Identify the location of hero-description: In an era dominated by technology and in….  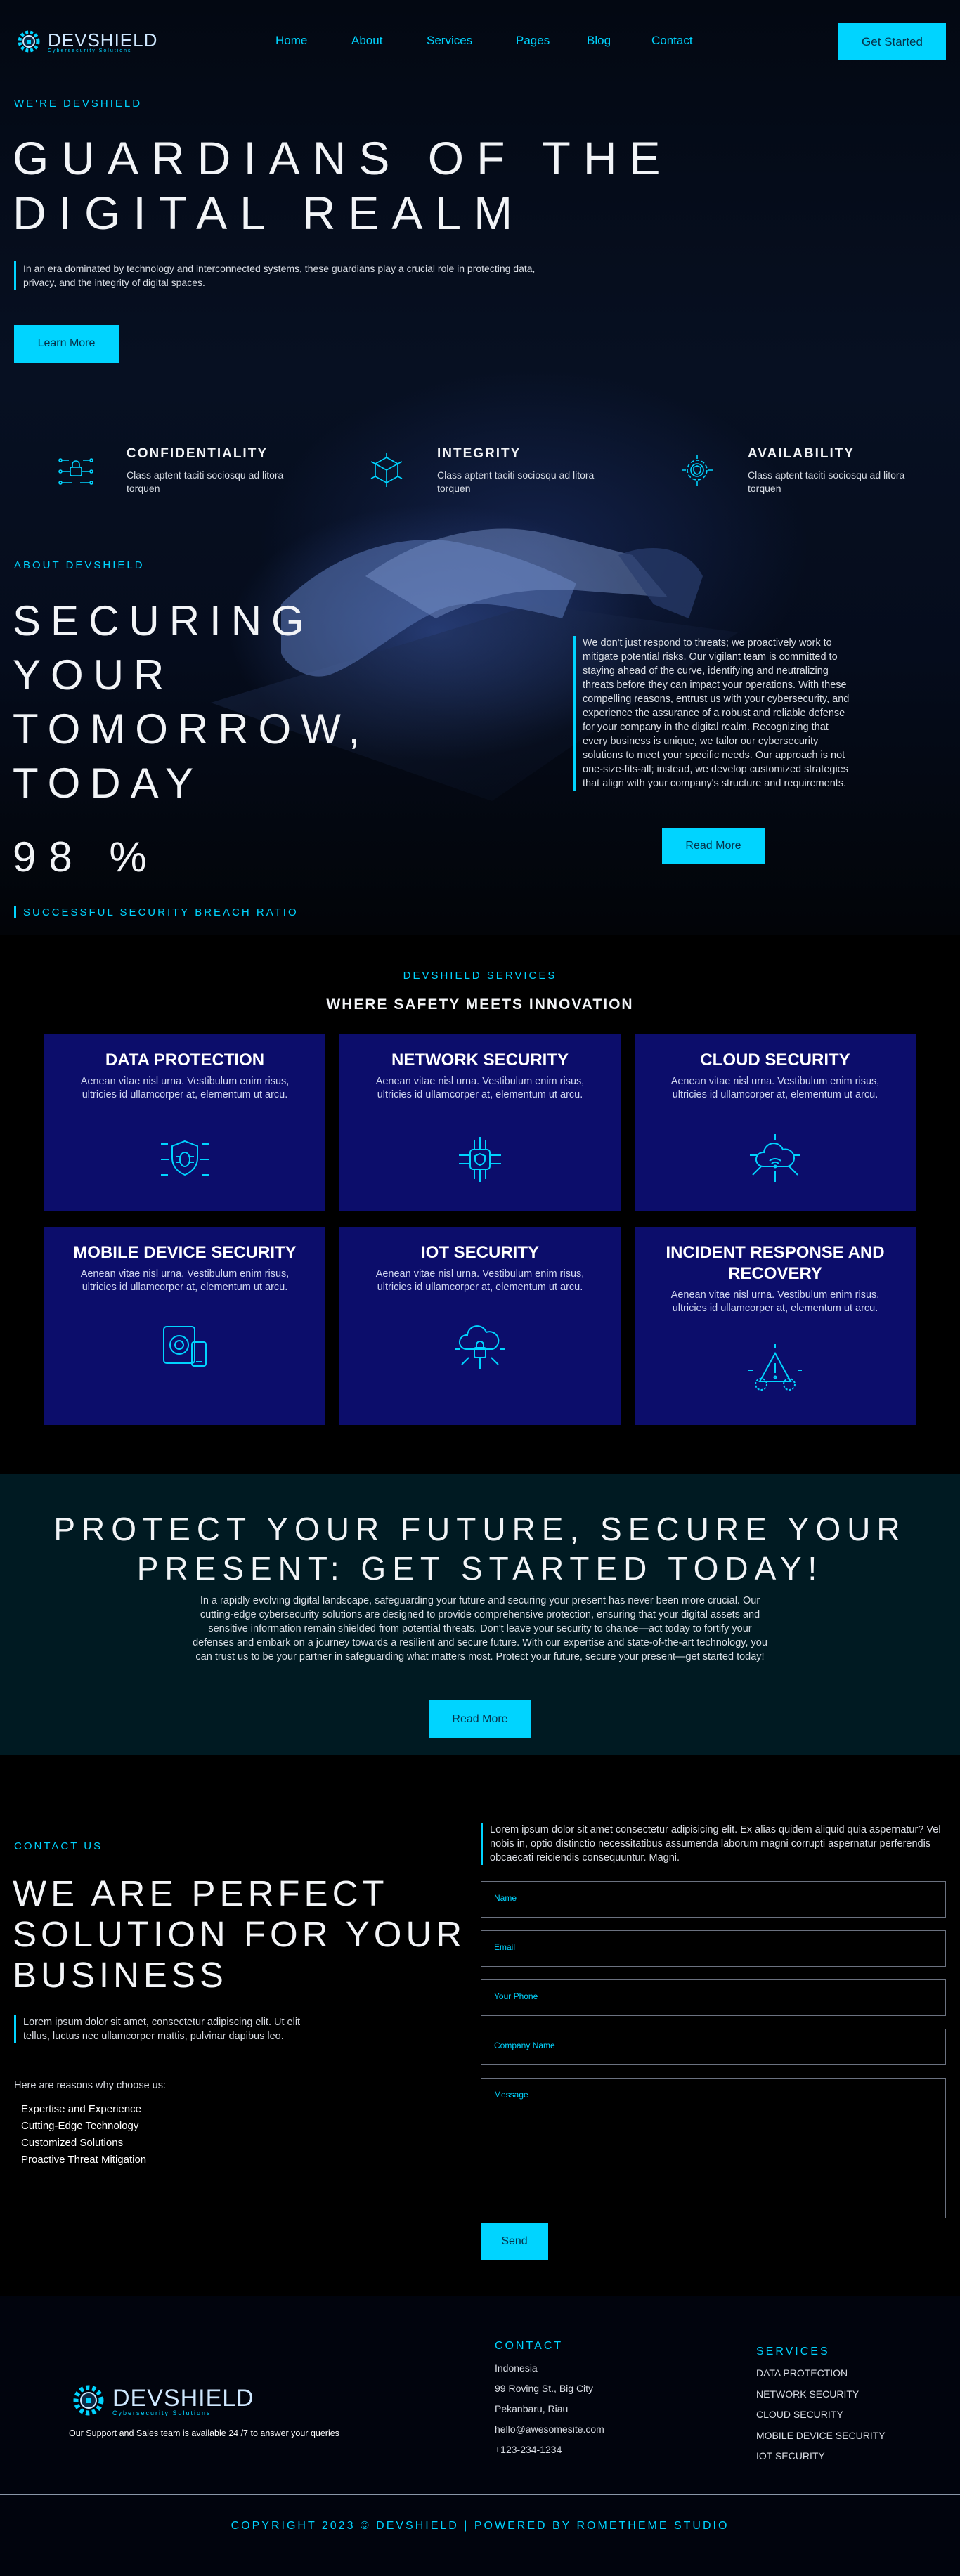
(281, 275).